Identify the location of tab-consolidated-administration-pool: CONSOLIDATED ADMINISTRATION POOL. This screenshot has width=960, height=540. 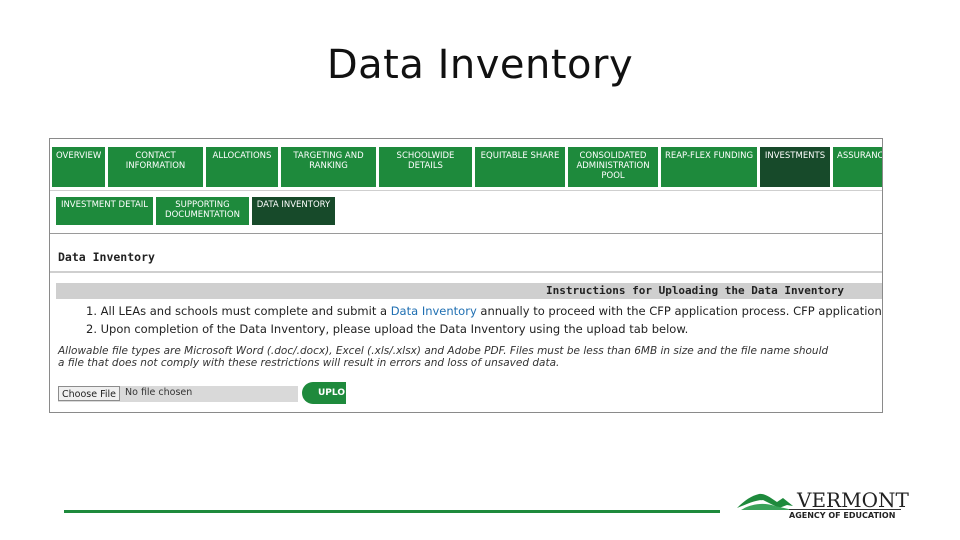
(613, 167).